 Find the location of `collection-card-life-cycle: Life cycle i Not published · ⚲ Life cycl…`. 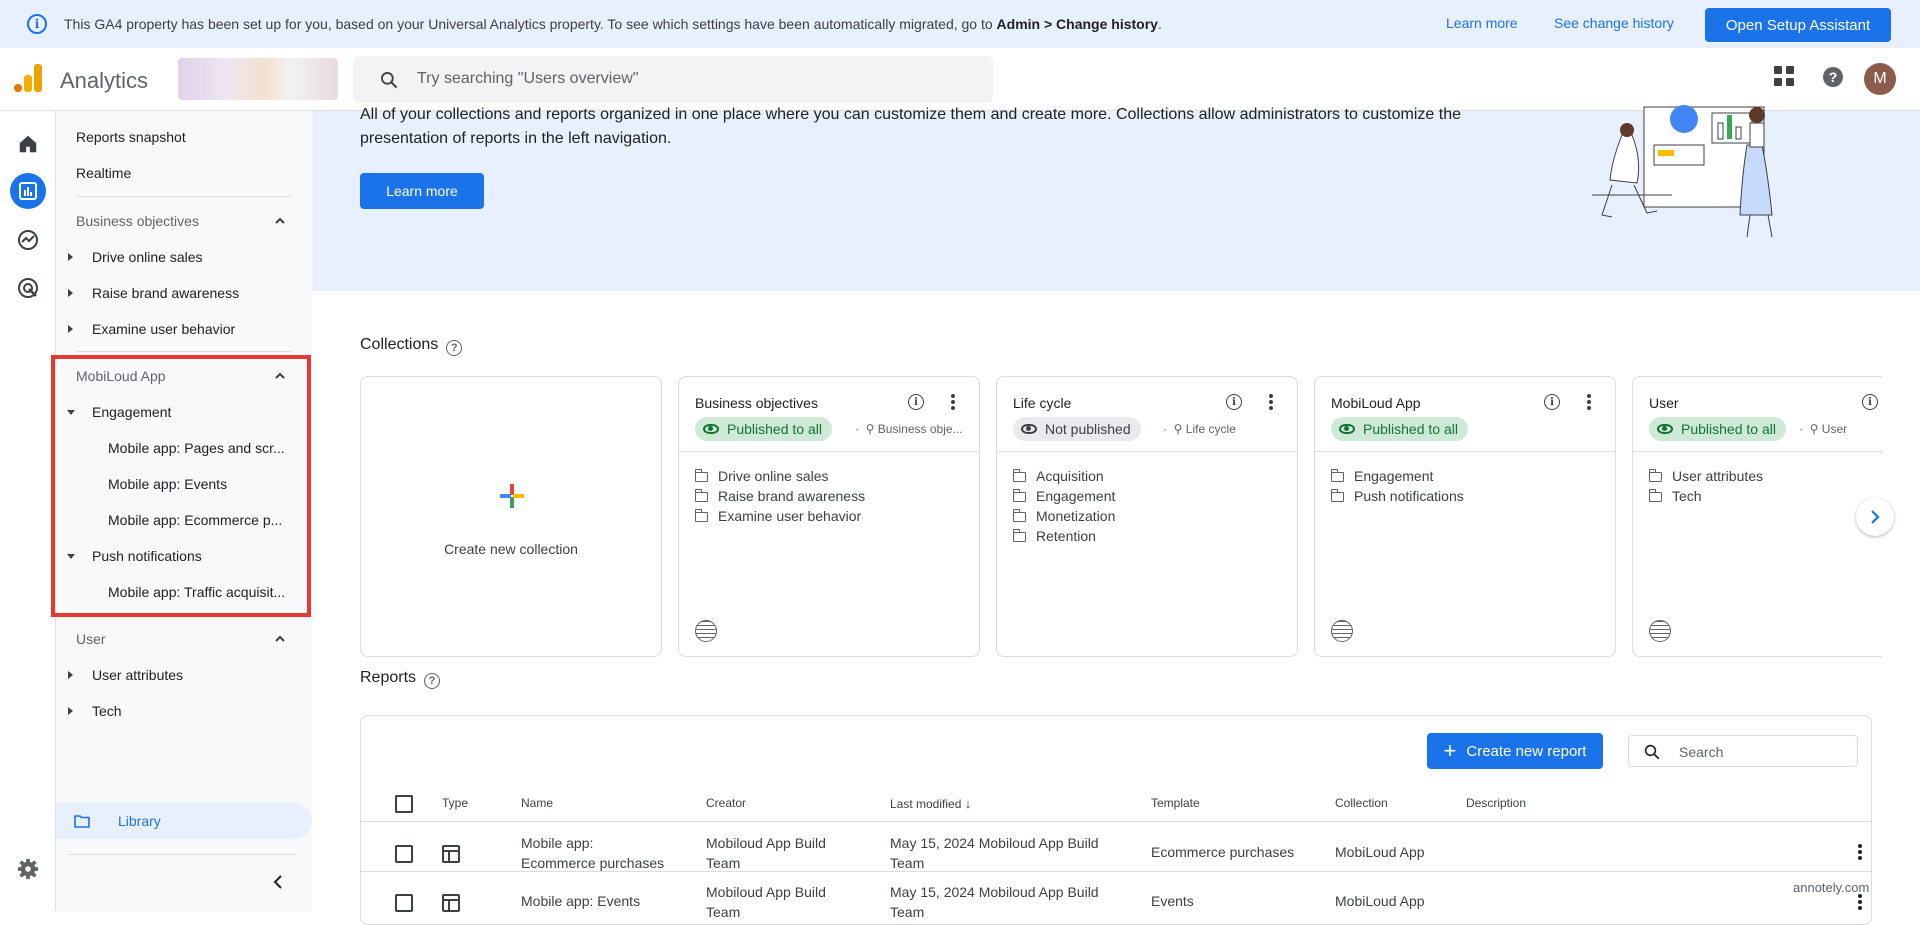

collection-card-life-cycle: Life cycle i Not published · ⚲ Life cycl… is located at coordinates (1147, 516).